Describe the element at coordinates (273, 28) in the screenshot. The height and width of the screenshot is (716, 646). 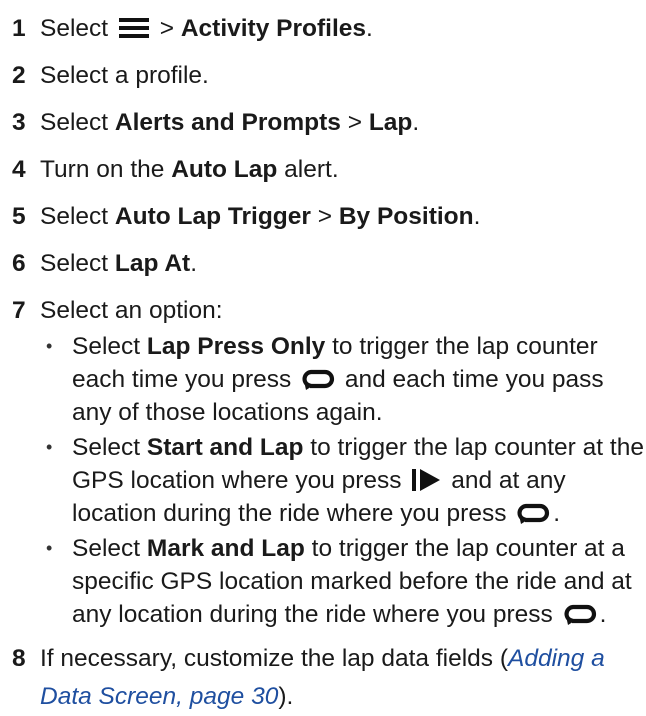
I see `step-bold: Activity Profiles` at that location.